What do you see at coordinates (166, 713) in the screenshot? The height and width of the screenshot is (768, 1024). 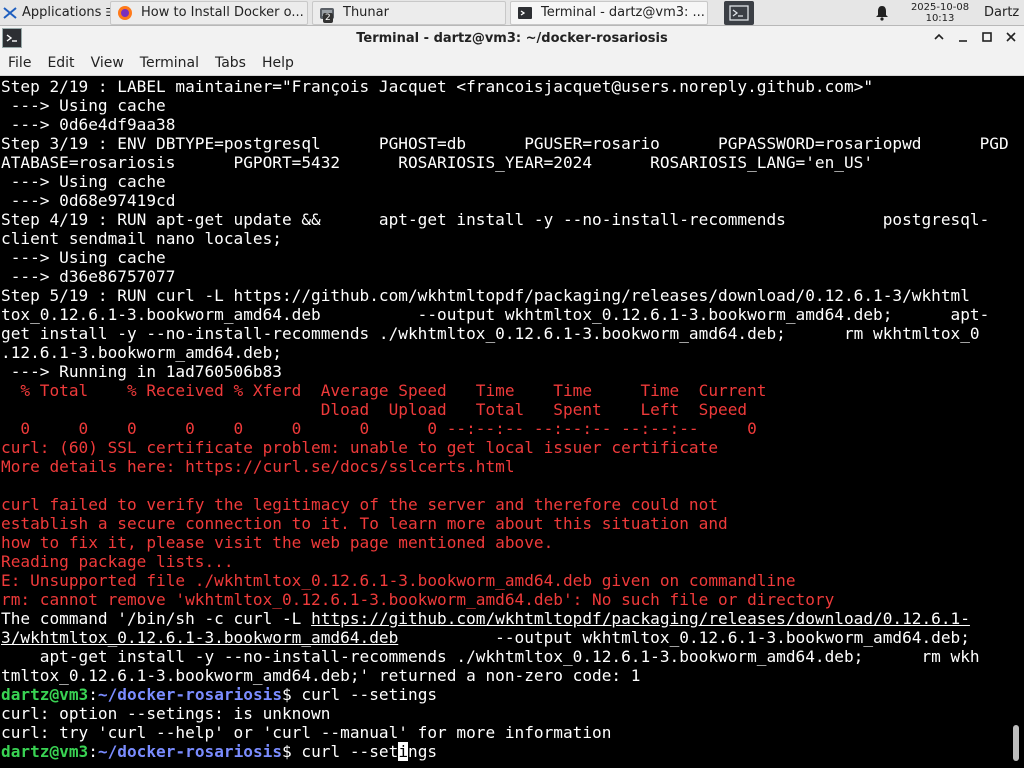 I see `output-line: curl: option --setings: is unknown` at bounding box center [166, 713].